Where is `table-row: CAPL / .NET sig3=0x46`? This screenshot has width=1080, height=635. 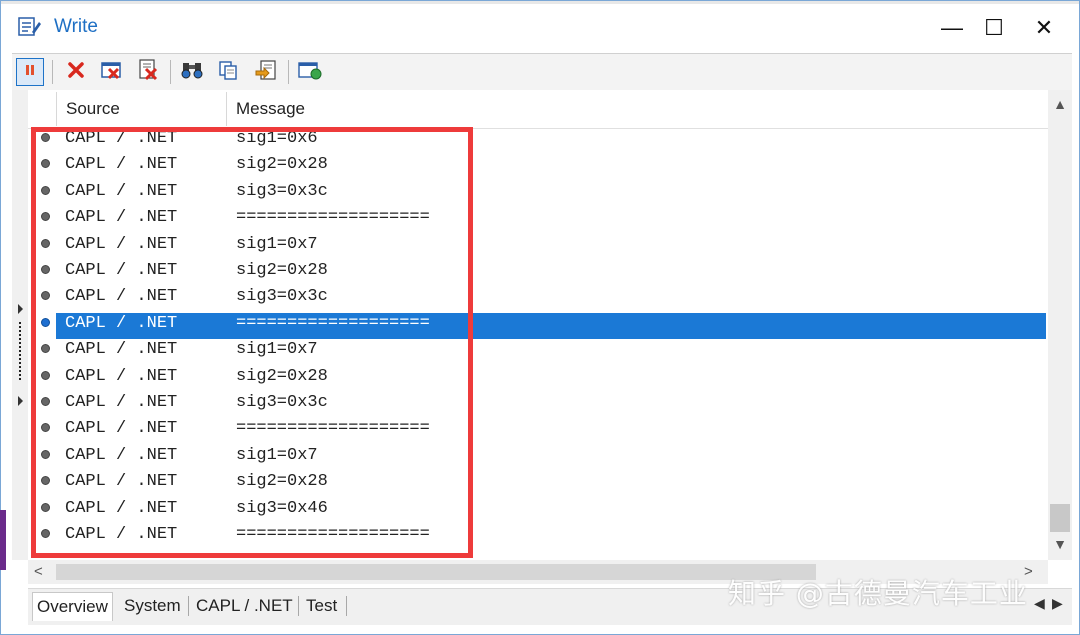 table-row: CAPL / .NET sig3=0x46 is located at coordinates (538, 511).